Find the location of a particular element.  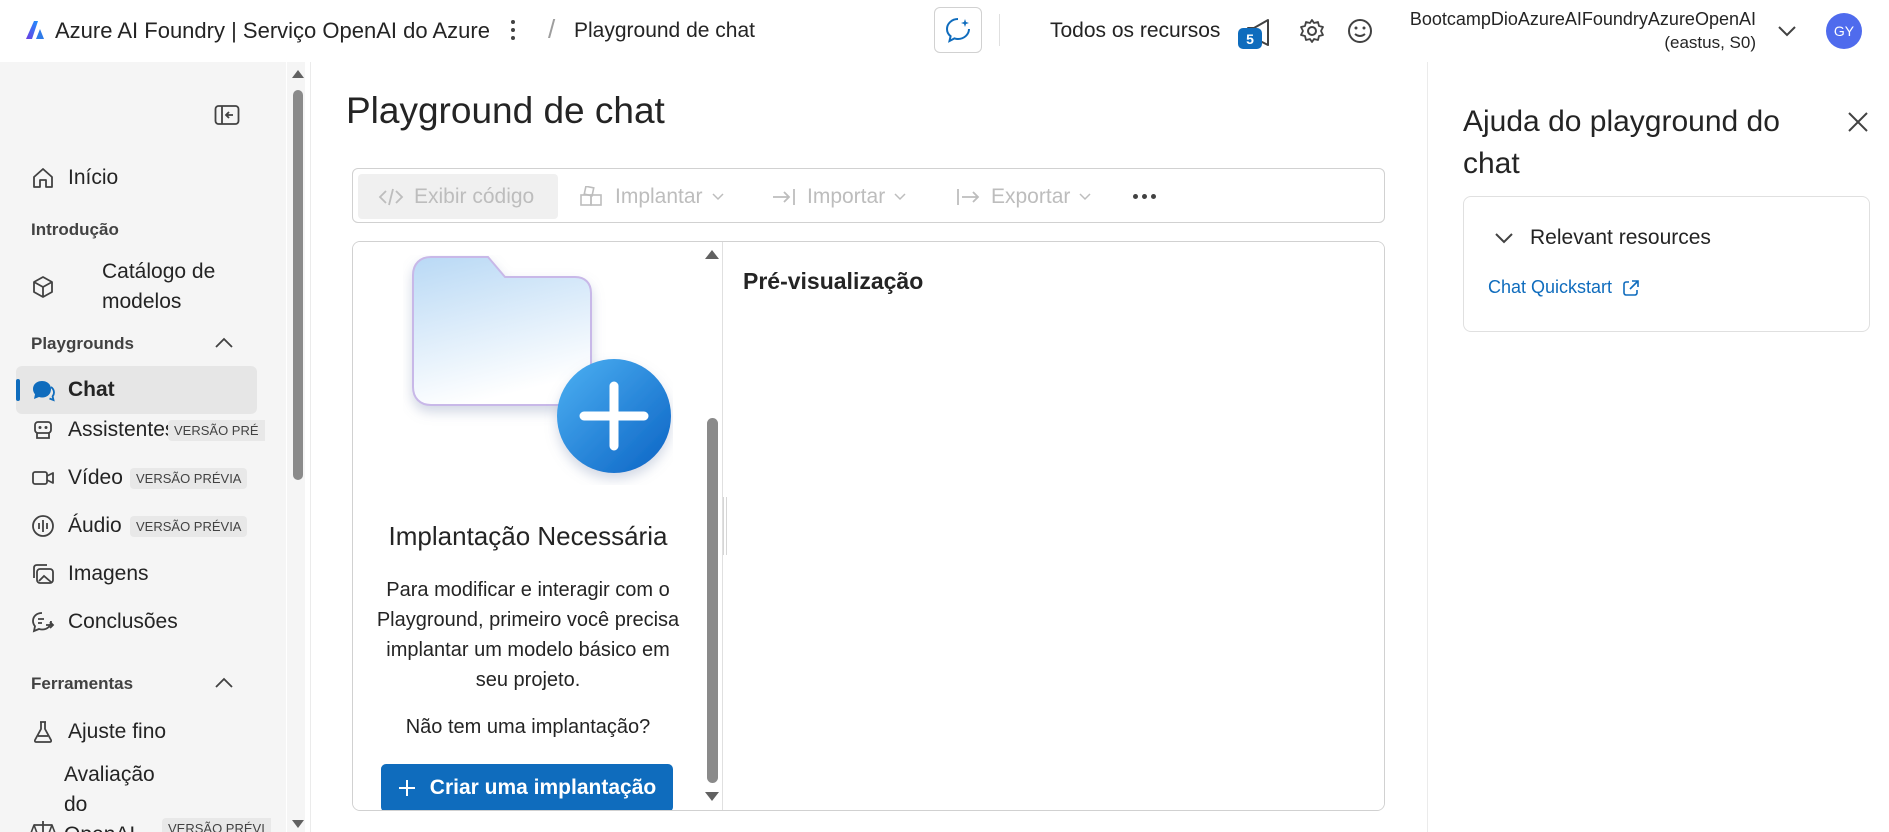

feedback-smile-icon is located at coordinates (1360, 31).